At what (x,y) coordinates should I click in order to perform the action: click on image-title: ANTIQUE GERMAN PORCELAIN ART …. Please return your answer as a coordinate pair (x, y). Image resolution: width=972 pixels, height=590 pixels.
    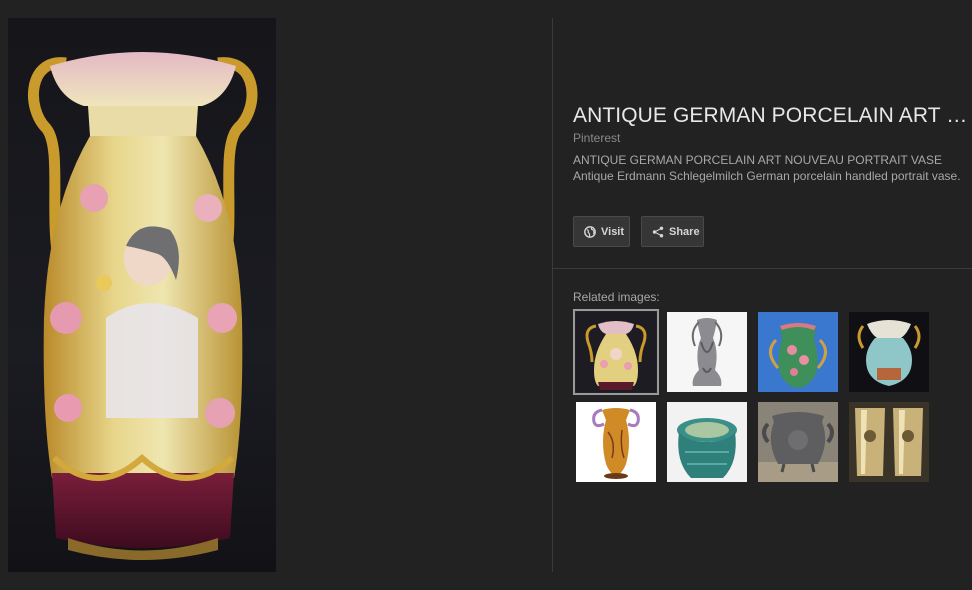
    Looking at the image, I should click on (770, 116).